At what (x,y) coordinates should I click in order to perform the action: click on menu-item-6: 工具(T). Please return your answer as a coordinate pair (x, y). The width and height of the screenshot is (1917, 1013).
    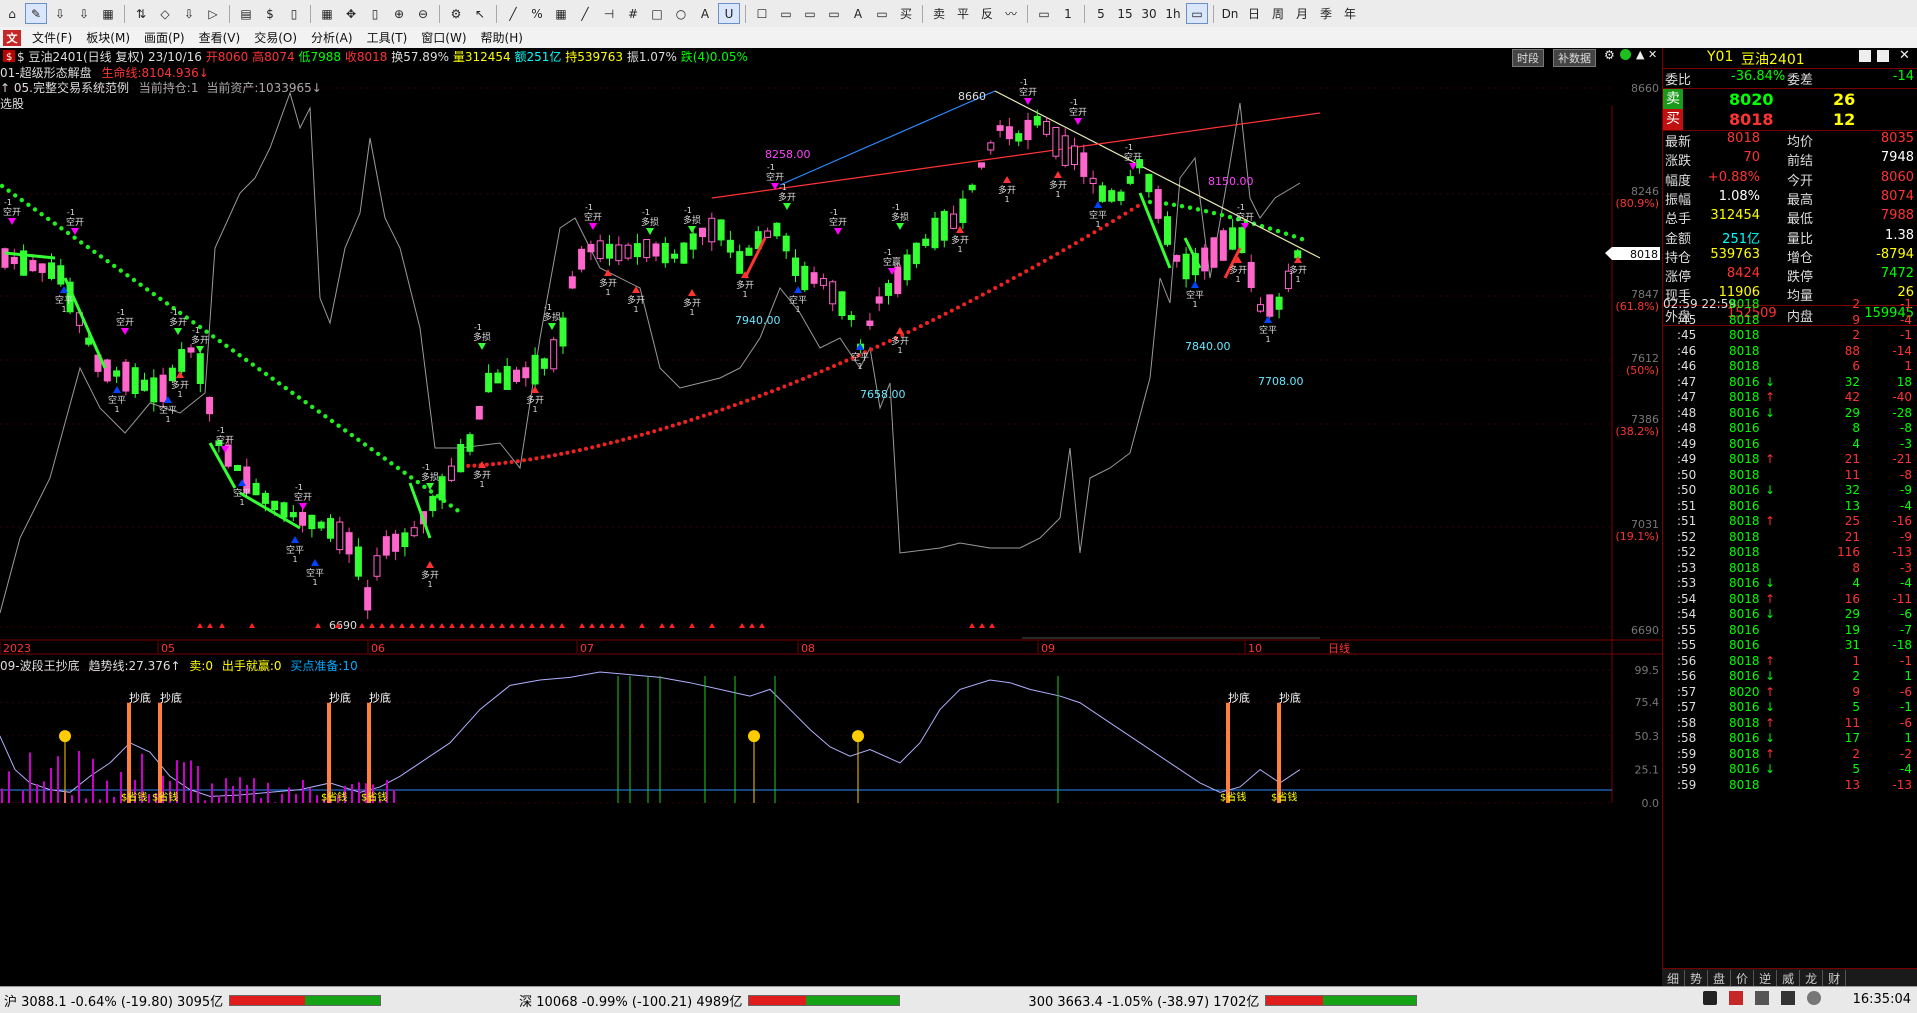
    Looking at the image, I should click on (387, 37).